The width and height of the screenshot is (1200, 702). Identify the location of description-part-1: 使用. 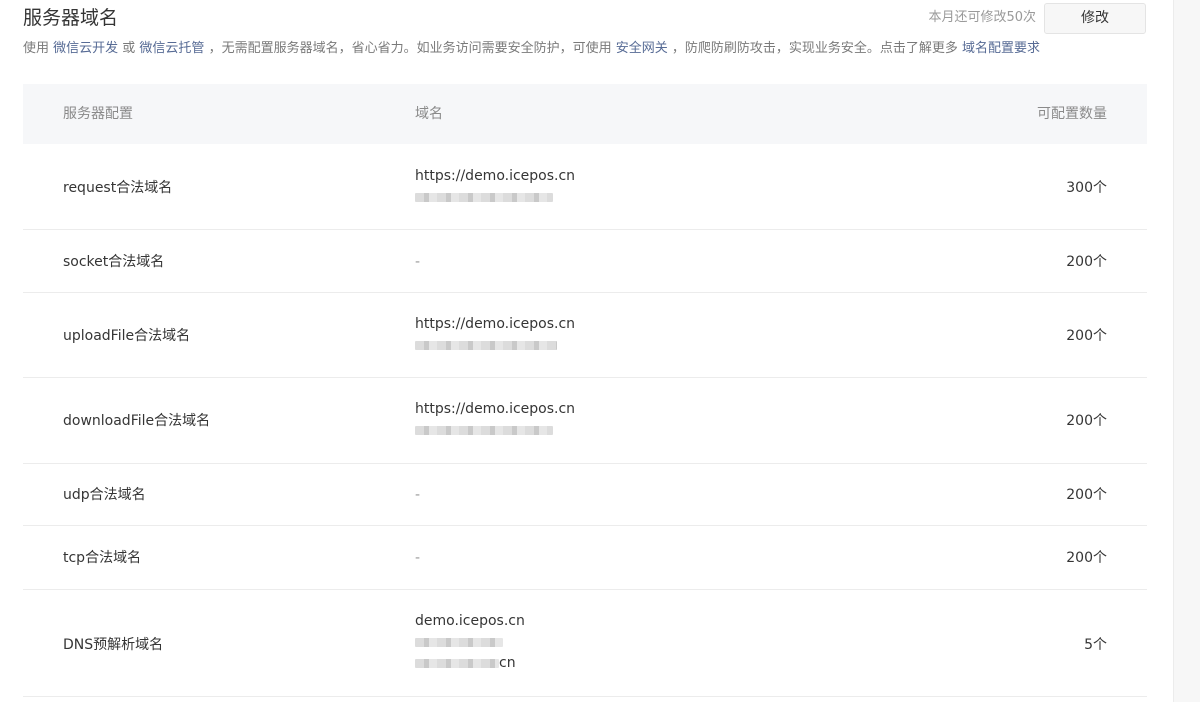
(38, 48).